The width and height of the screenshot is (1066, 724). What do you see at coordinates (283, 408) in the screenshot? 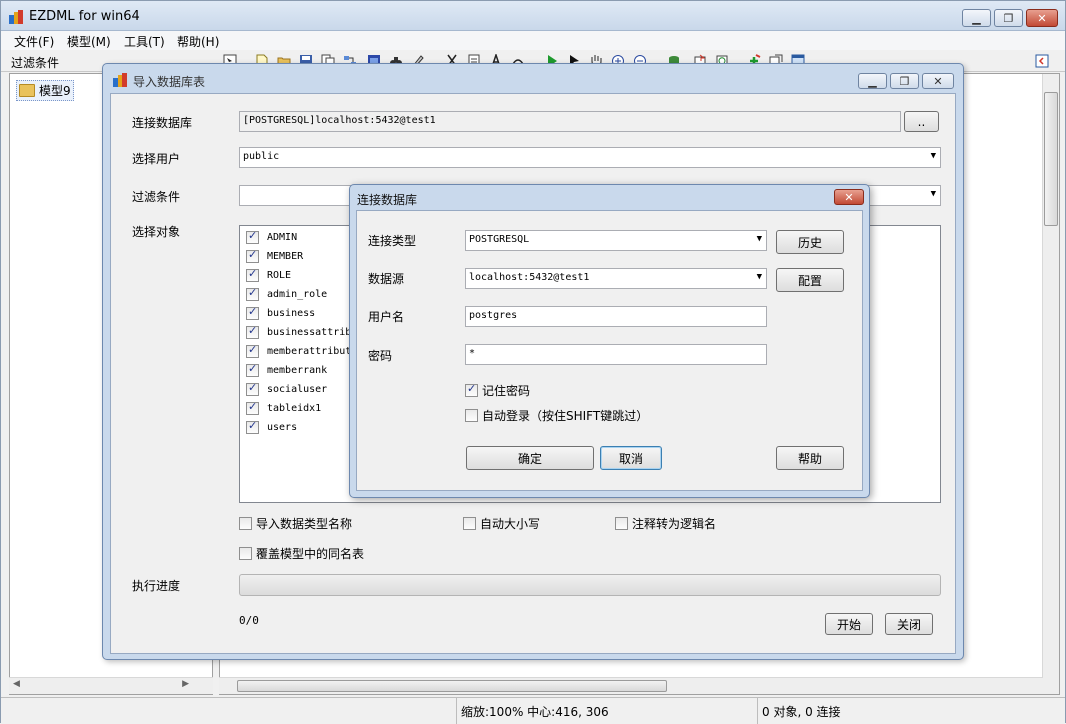
I see `list-item: tableidx1` at bounding box center [283, 408].